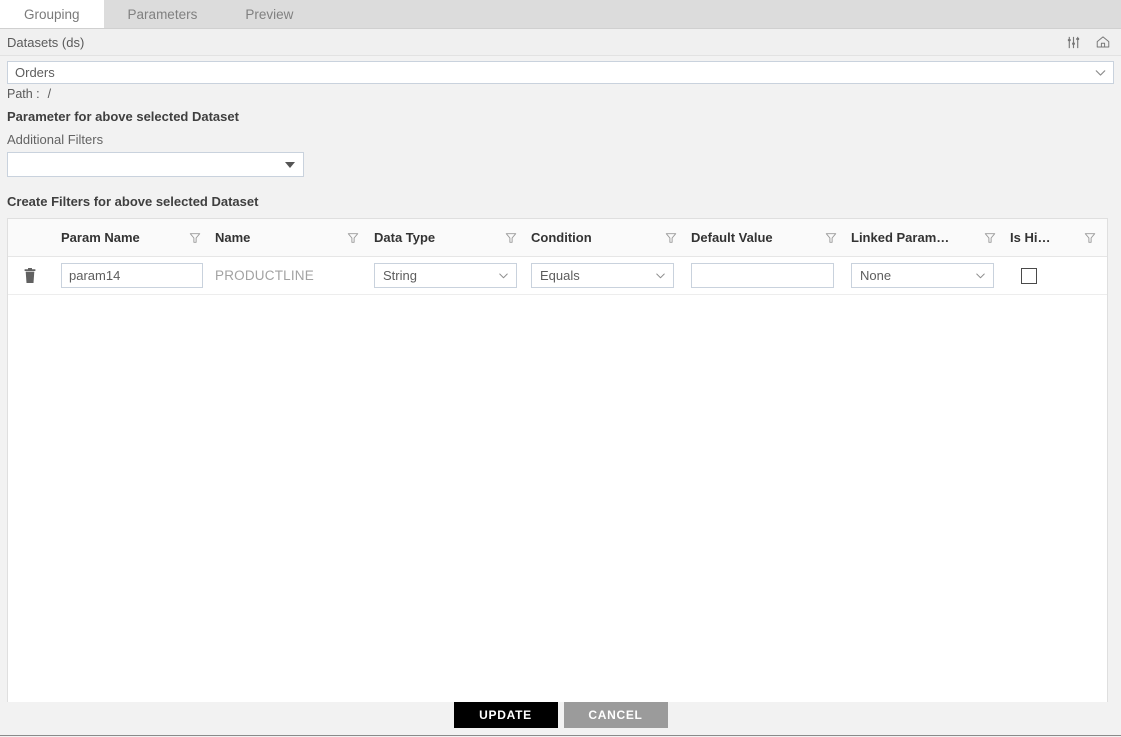 Image resolution: width=1121 pixels, height=737 pixels. Describe the element at coordinates (155, 164) in the screenshot. I see `additional-filters-select` at that location.